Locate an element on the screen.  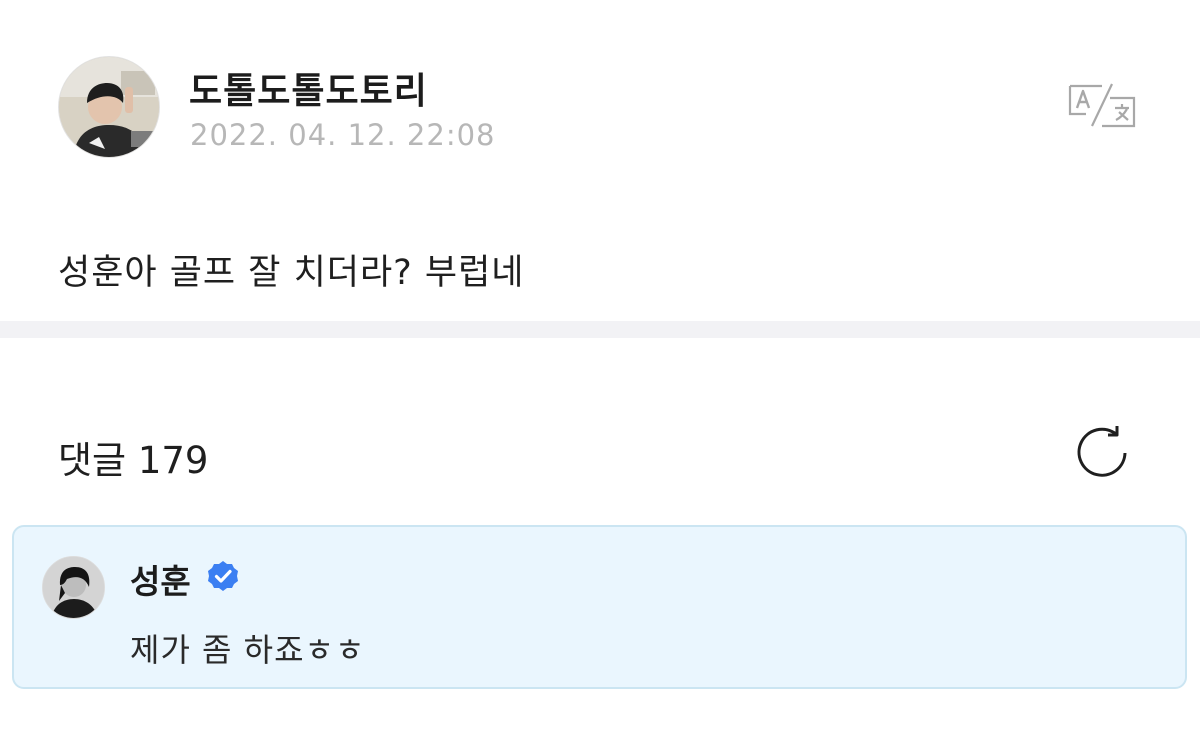
translate-icon is located at coordinates (1102, 105).